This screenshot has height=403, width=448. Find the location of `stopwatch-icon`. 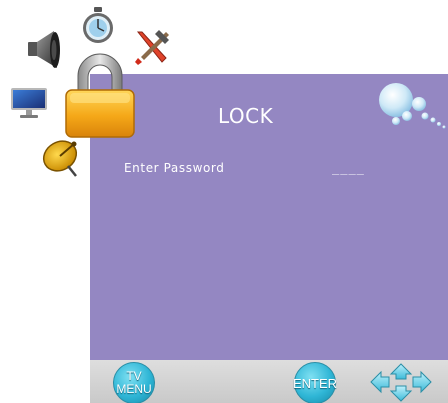

stopwatch-icon is located at coordinates (98, 26).